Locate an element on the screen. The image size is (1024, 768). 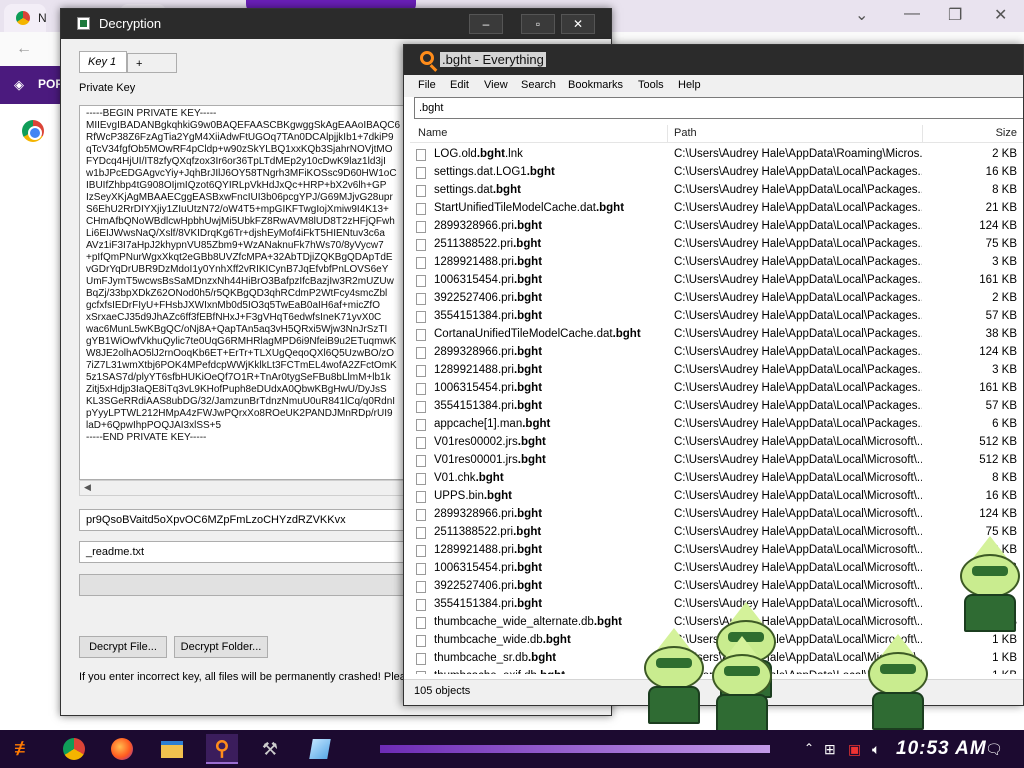
start-button: ≢ is located at coordinates (24, 749).